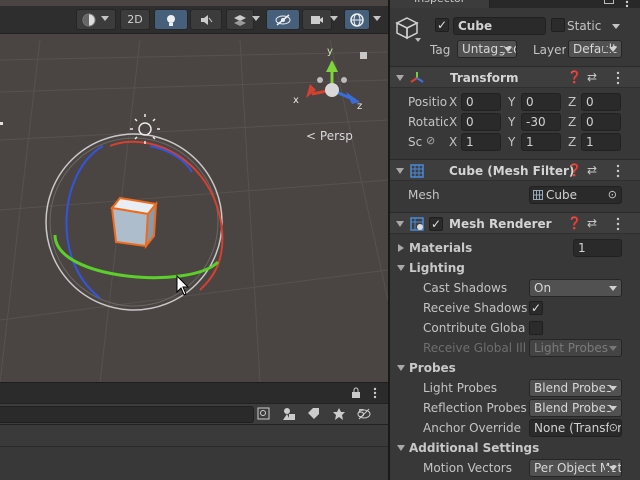 The image size is (640, 480). Describe the element at coordinates (536, 308) in the screenshot. I see `receive-shadows-checkbox: ✓` at that location.